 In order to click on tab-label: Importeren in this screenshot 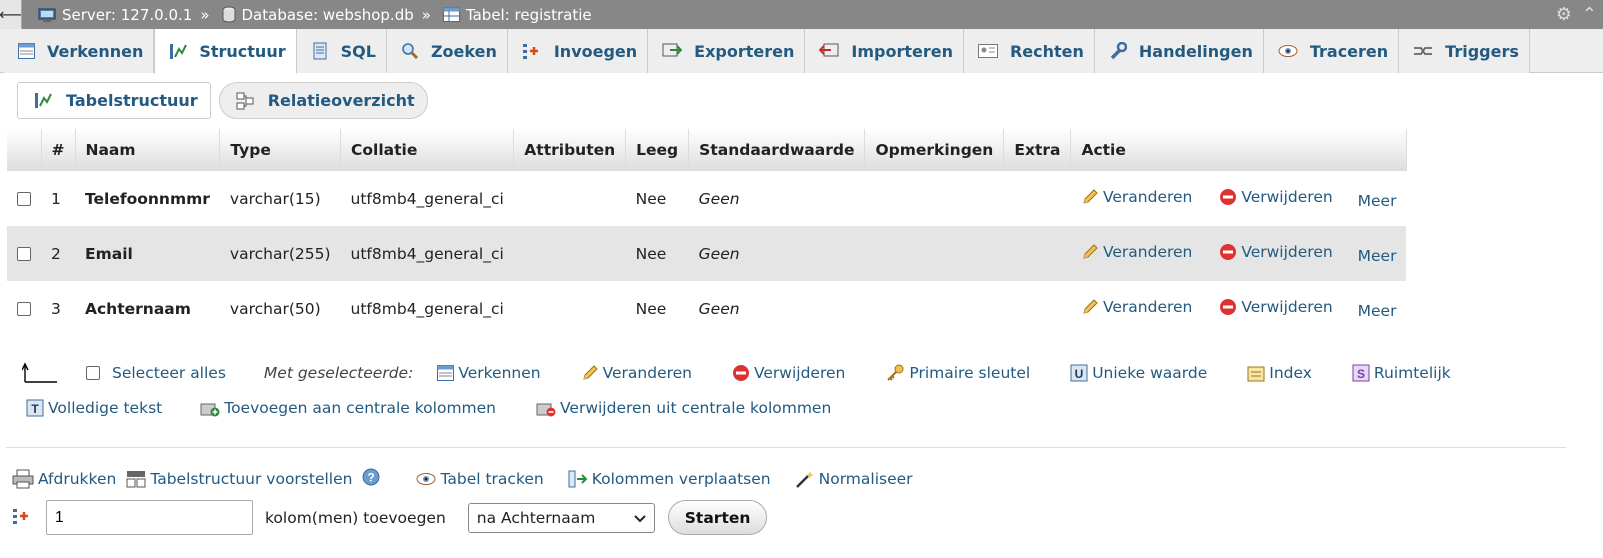, I will do `click(902, 51)`.